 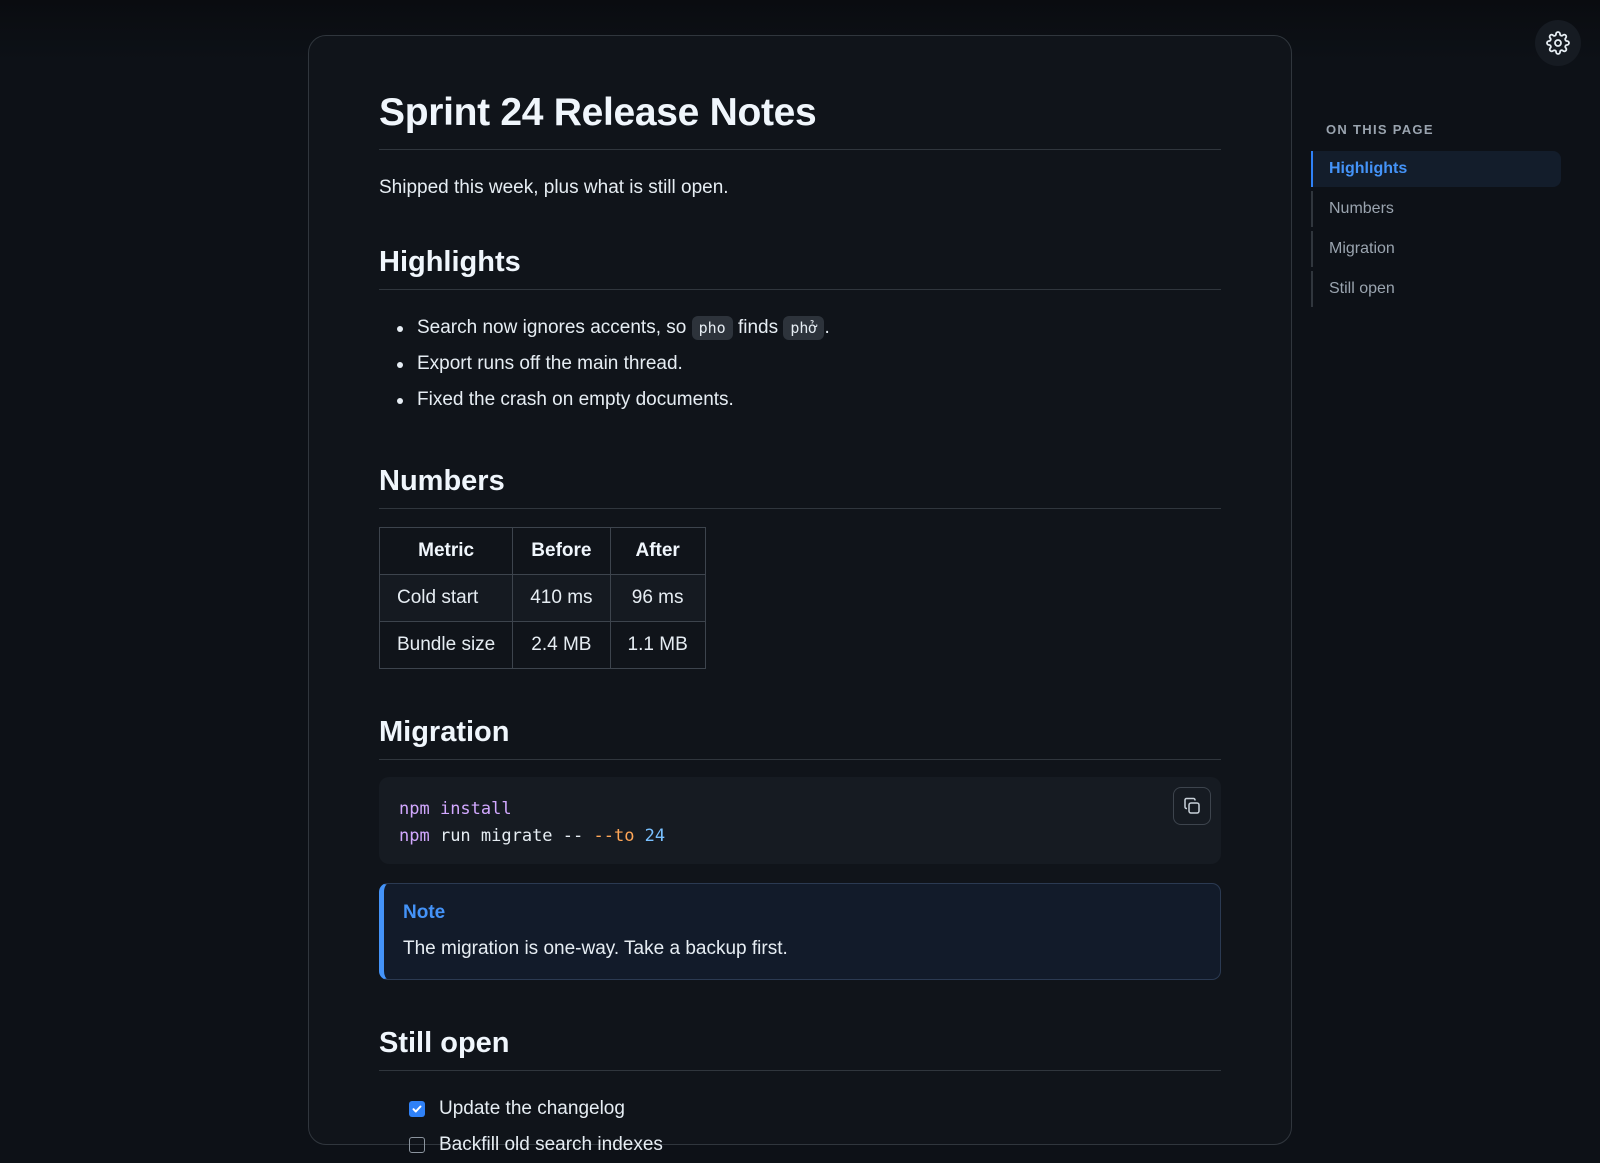 What do you see at coordinates (657, 644) in the screenshot?
I see `table-cell: 1.1 MB` at bounding box center [657, 644].